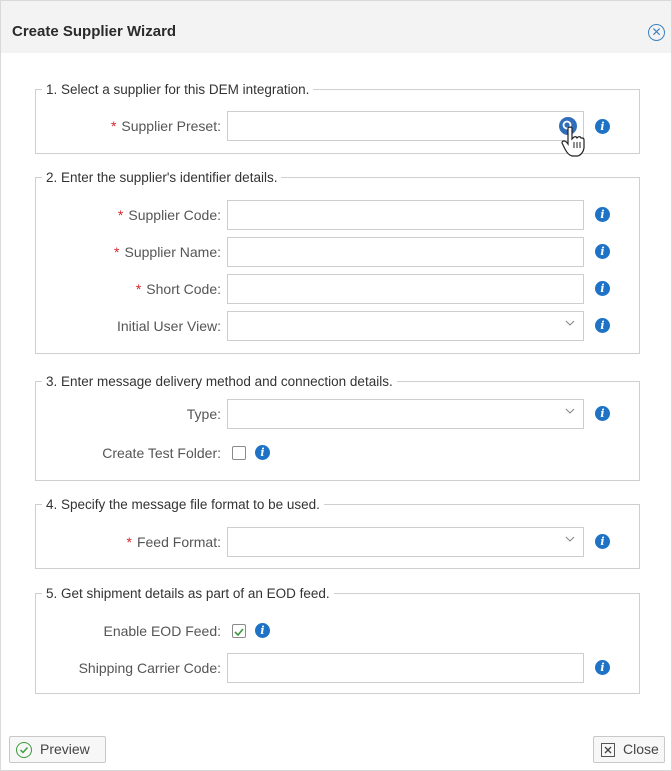  Describe the element at coordinates (239, 453) in the screenshot. I see `create-test-folder-checkbox` at that location.